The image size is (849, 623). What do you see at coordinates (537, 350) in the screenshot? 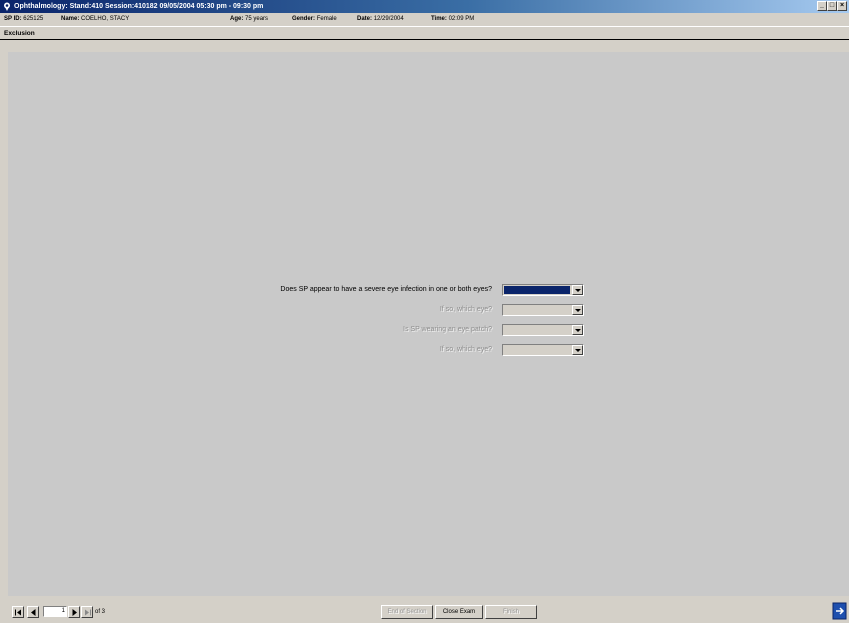
I see `patch-which-eye-value` at bounding box center [537, 350].